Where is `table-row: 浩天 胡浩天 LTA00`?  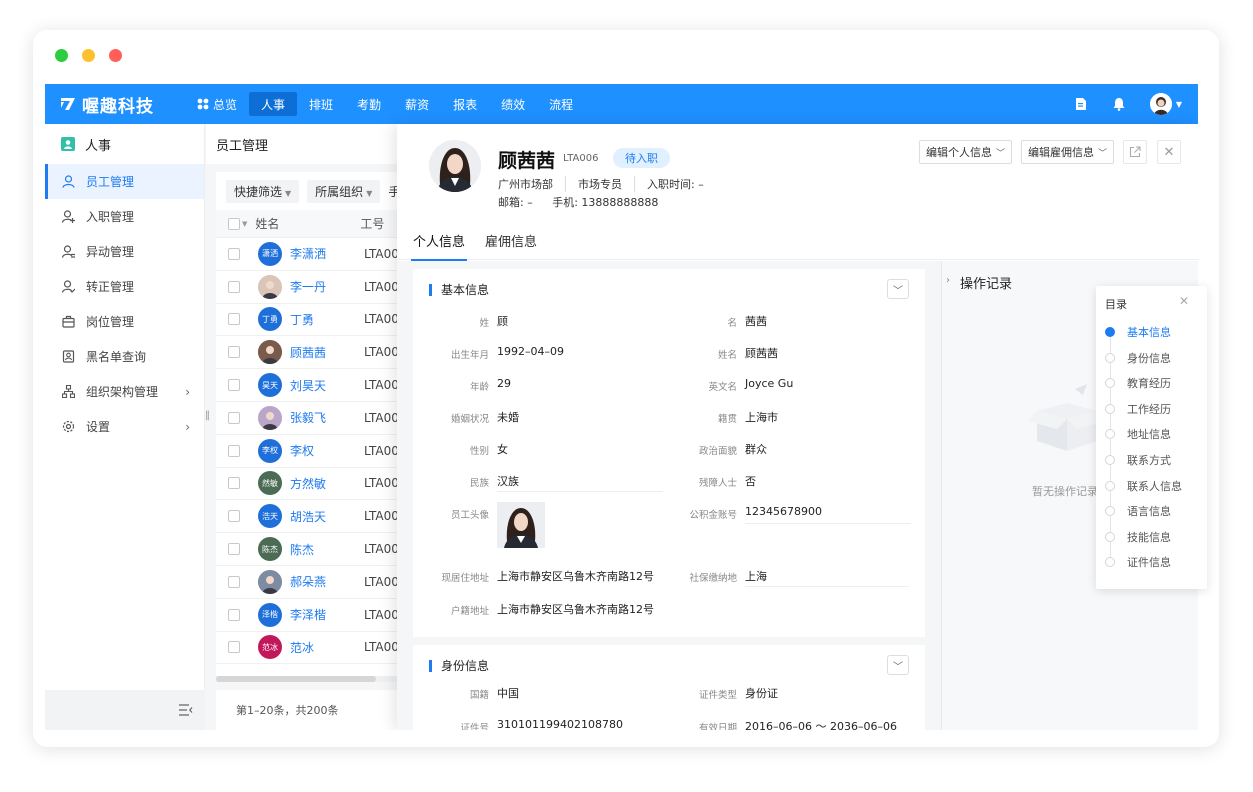
table-row: 浩天 胡浩天 LTA00 is located at coordinates (311, 517).